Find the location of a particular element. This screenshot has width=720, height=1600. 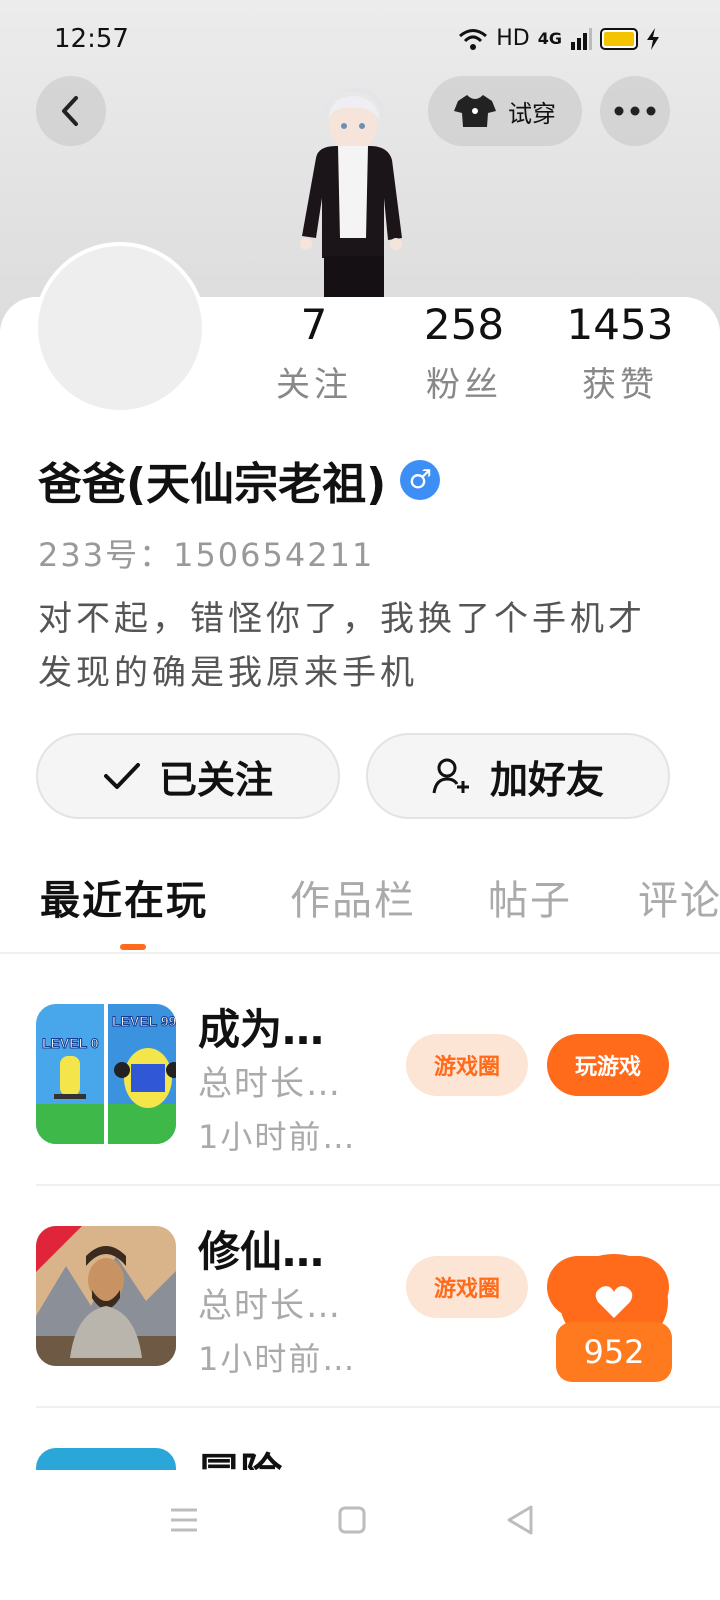

user-id: 233号：150654211 is located at coordinates (206, 555).